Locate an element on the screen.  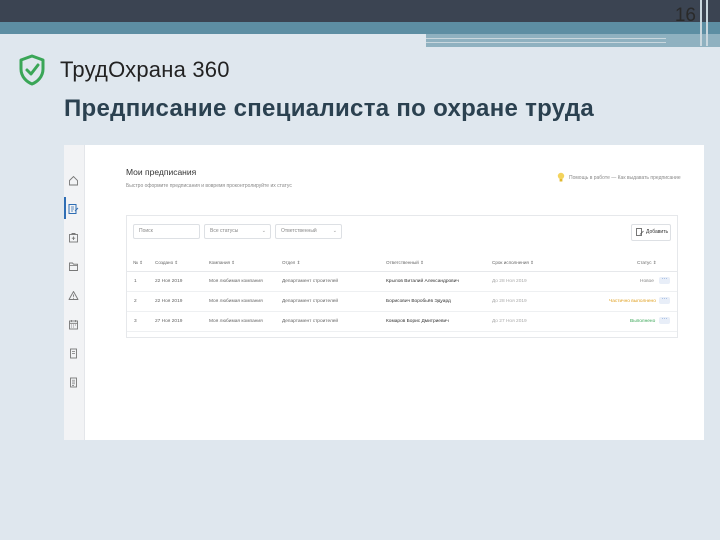
column-header-company: Компания ⇕ is located at coordinates (222, 263).